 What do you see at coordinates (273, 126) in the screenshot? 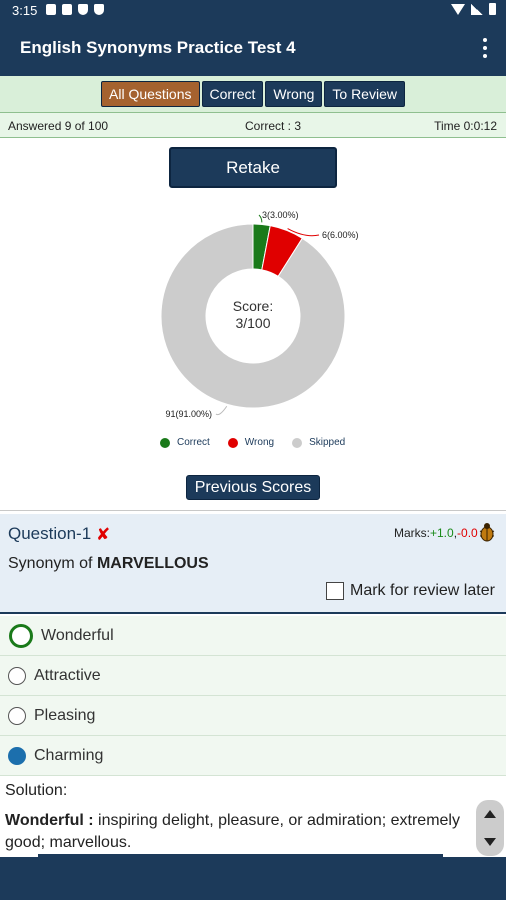
I see `correct-count: Correct : 3` at bounding box center [273, 126].